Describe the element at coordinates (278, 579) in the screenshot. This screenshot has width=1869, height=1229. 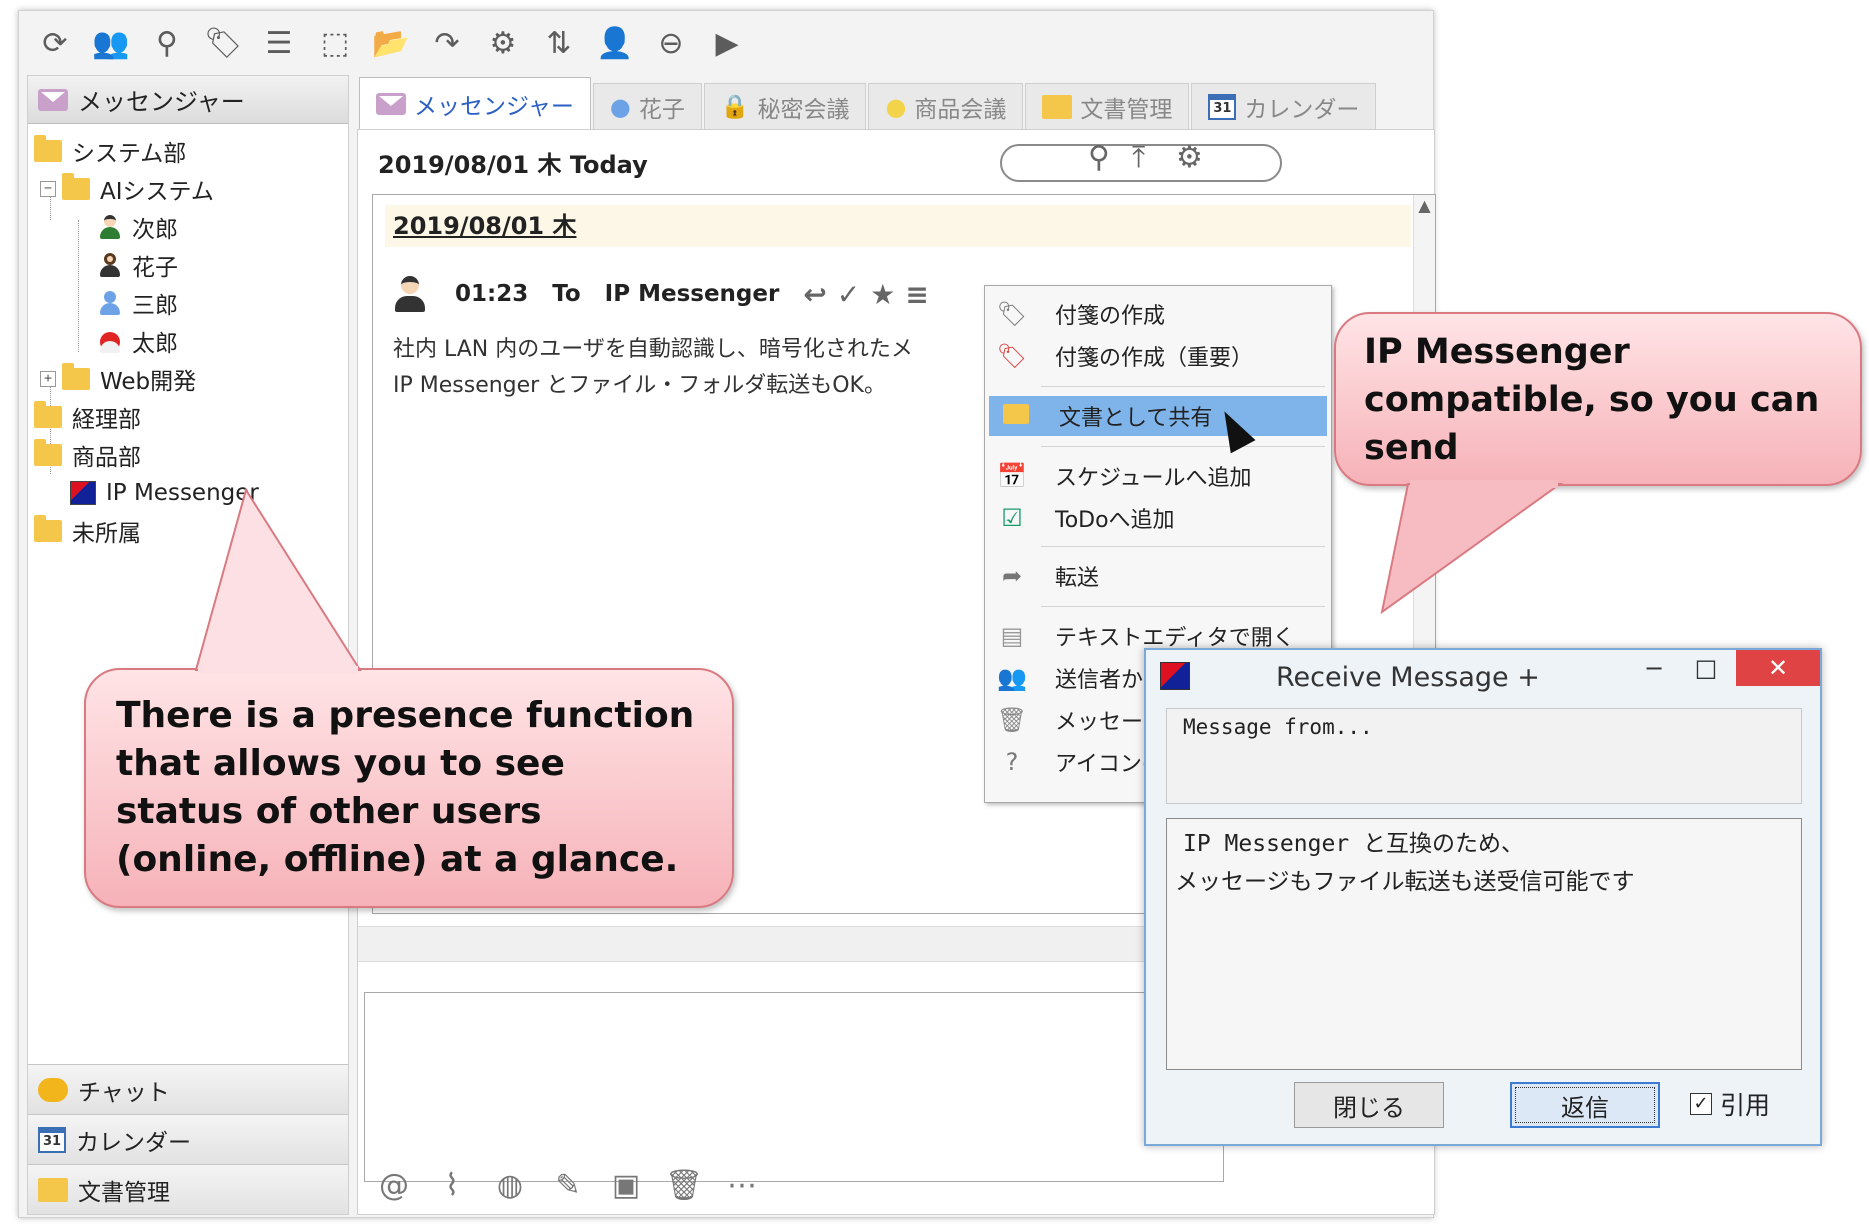
I see `callout-presence-tail` at that location.